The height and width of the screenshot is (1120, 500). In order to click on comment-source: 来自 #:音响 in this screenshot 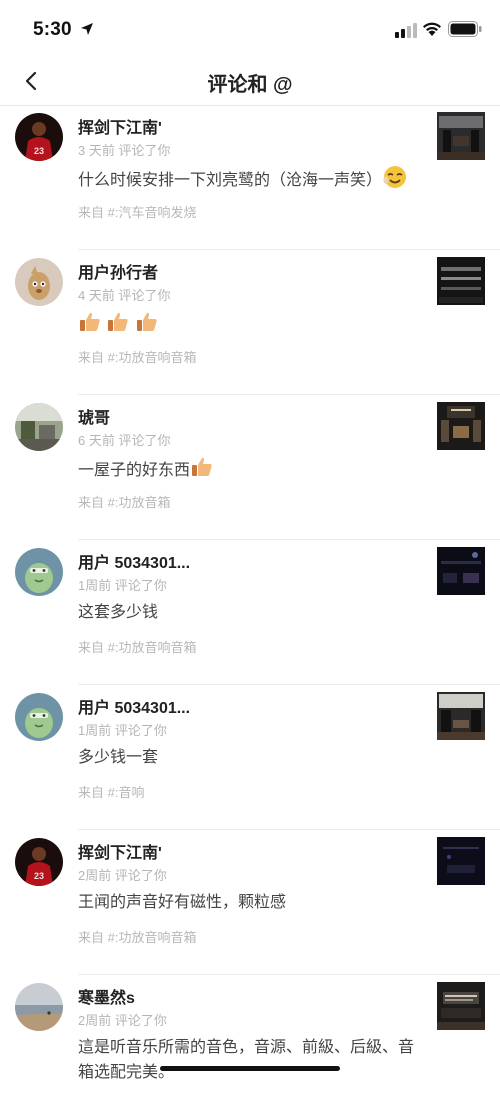, I will do `click(111, 791)`.